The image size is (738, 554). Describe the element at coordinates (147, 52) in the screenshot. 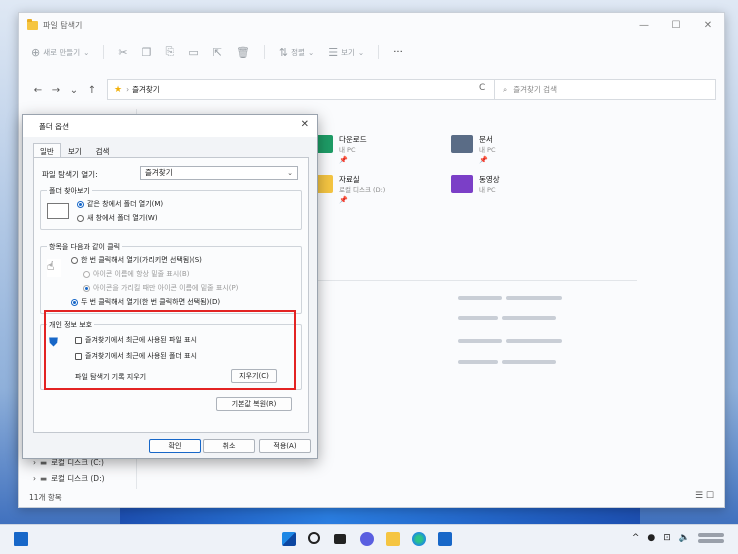

I see `copy-icon: ❐` at that location.